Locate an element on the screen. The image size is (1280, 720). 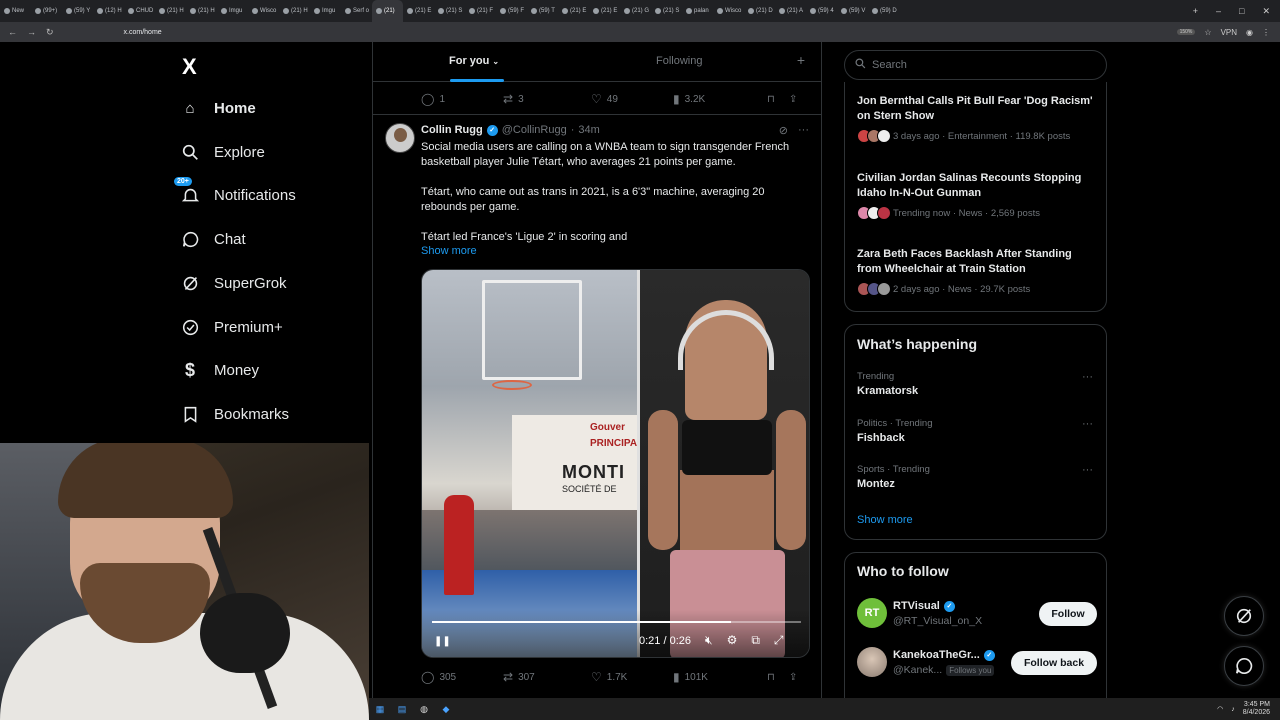
pip-icon: ⧉ is located at coordinates (755, 640).